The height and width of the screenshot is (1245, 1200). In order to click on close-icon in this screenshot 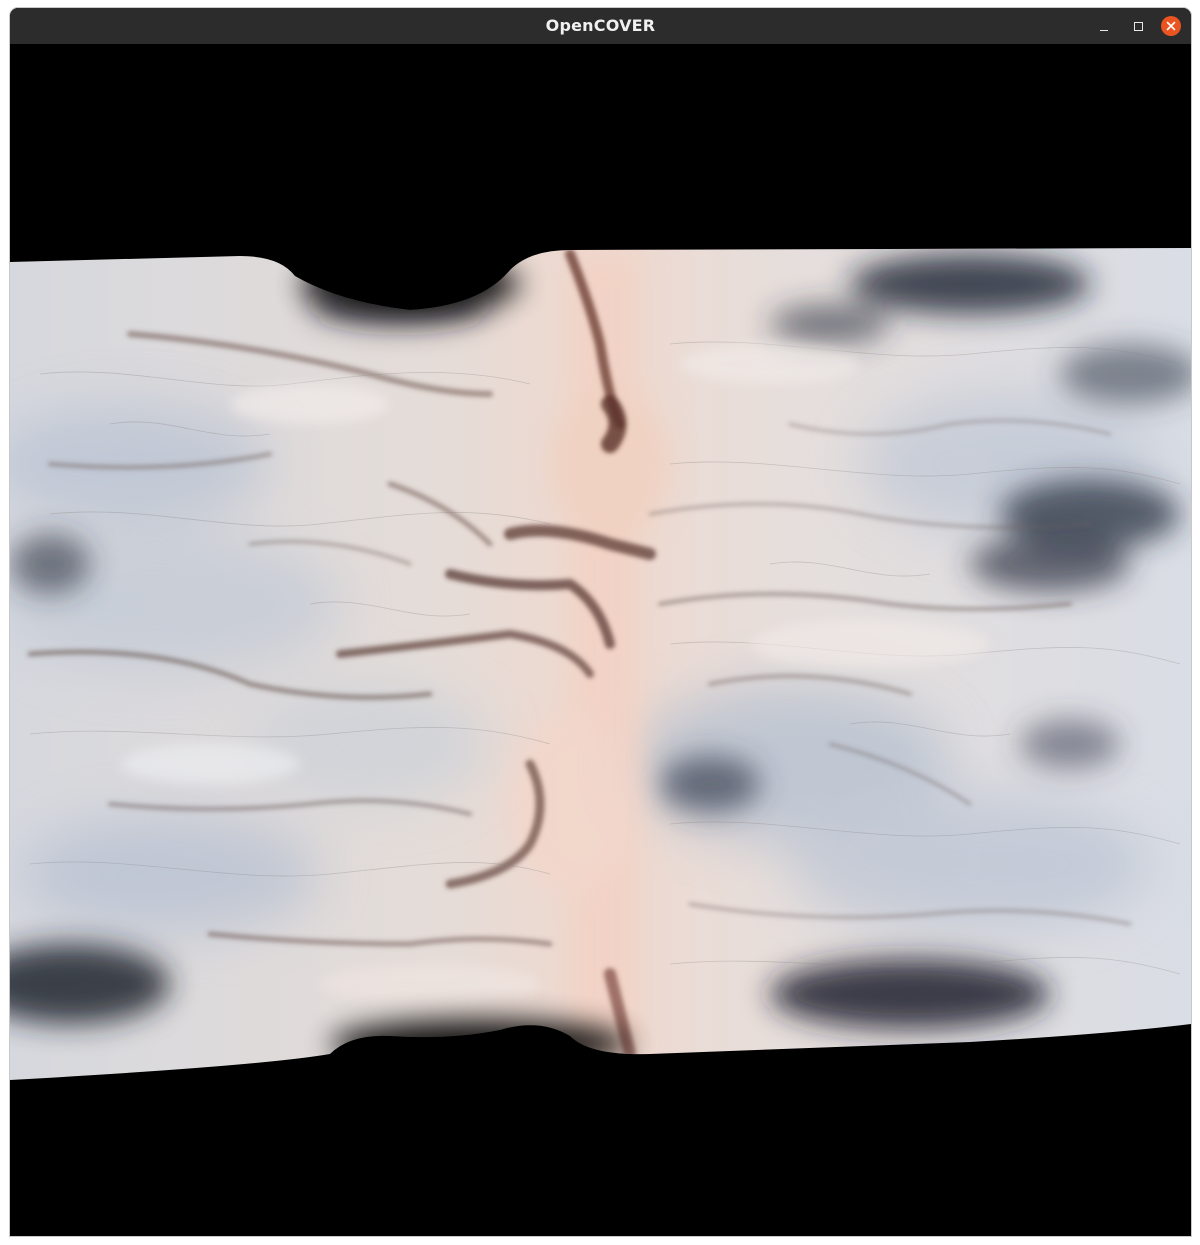, I will do `click(1171, 26)`.